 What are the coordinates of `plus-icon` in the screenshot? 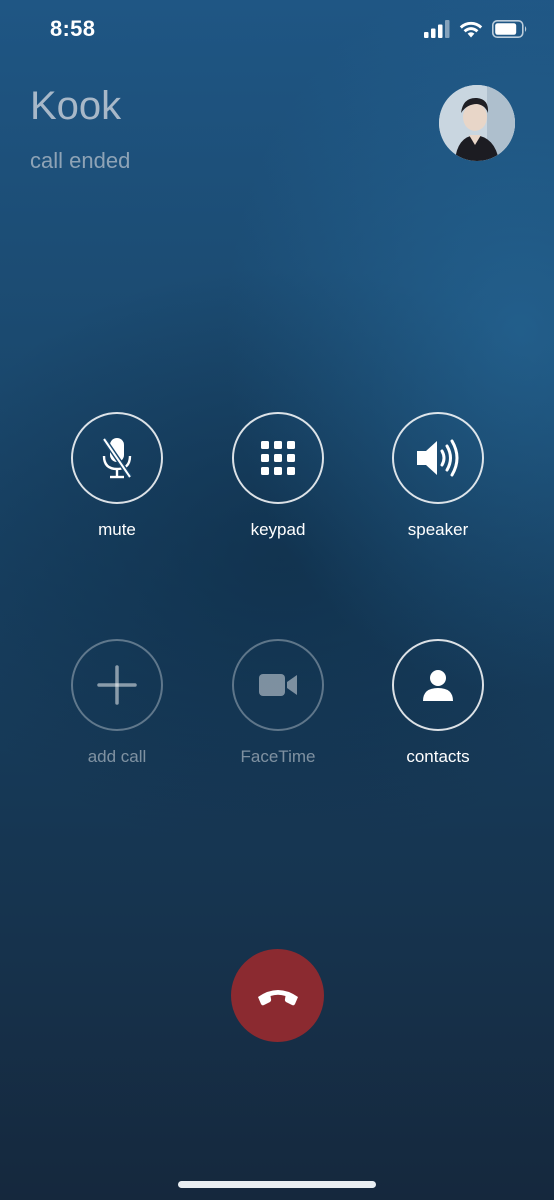 It's located at (117, 685).